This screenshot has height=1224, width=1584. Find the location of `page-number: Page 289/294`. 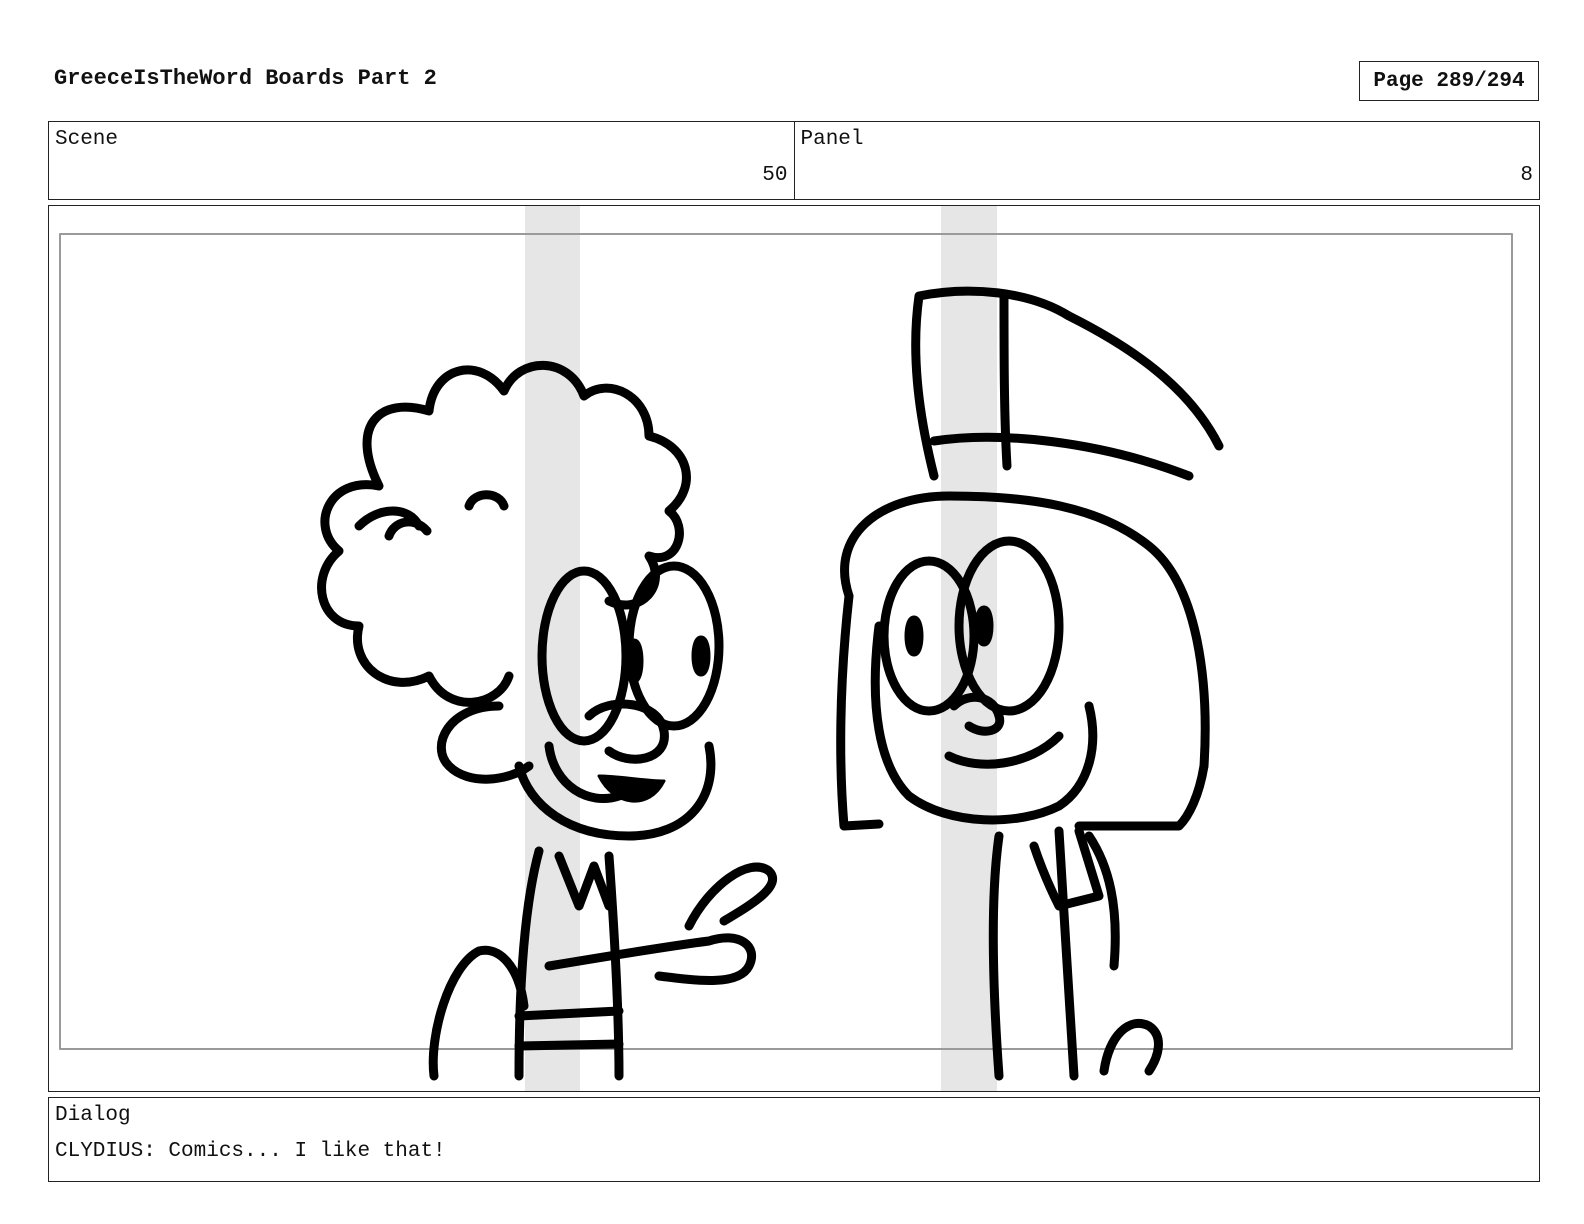

page-number: Page 289/294 is located at coordinates (1449, 81).